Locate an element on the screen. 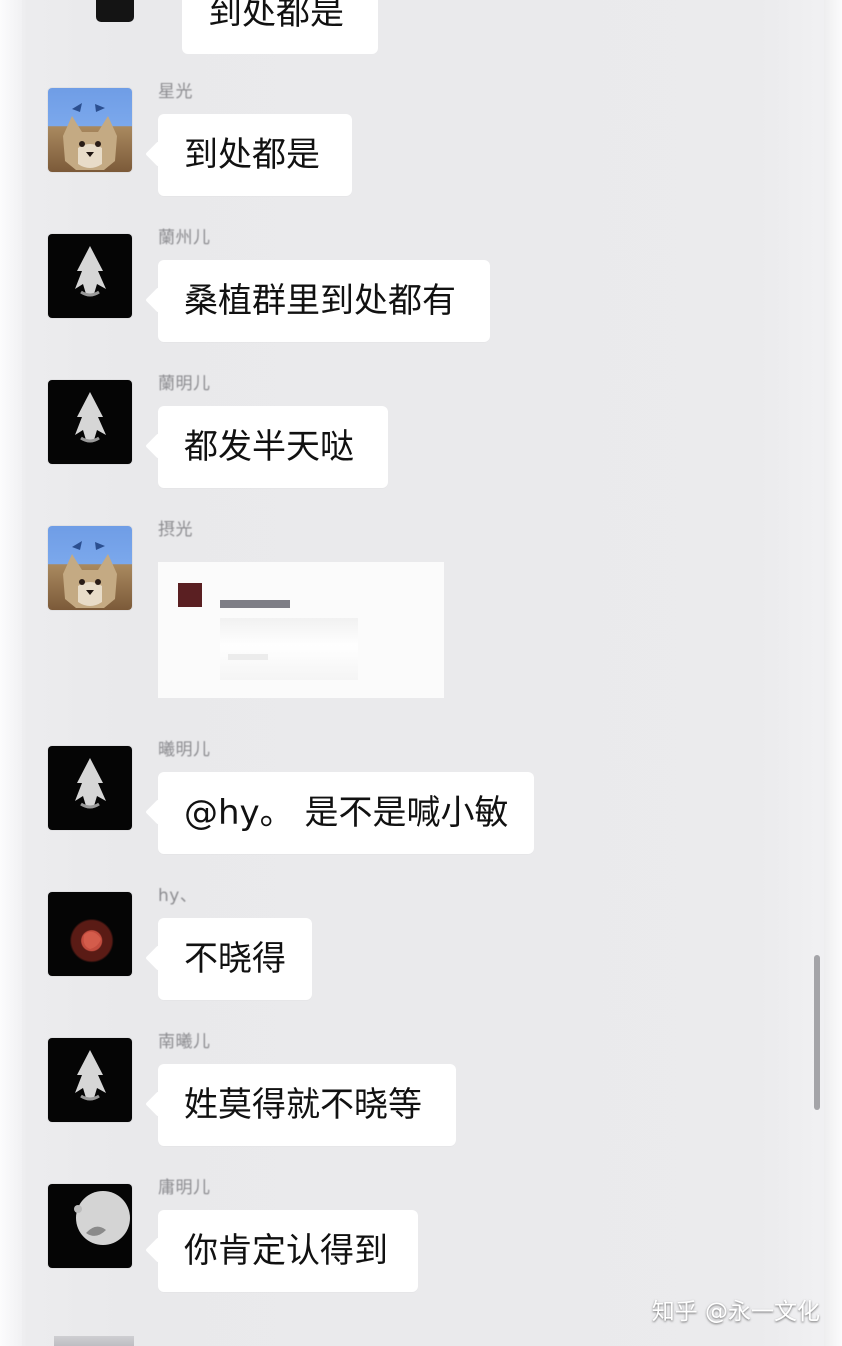  source-watermark: 知乎 @永一文化 is located at coordinates (735, 1312).